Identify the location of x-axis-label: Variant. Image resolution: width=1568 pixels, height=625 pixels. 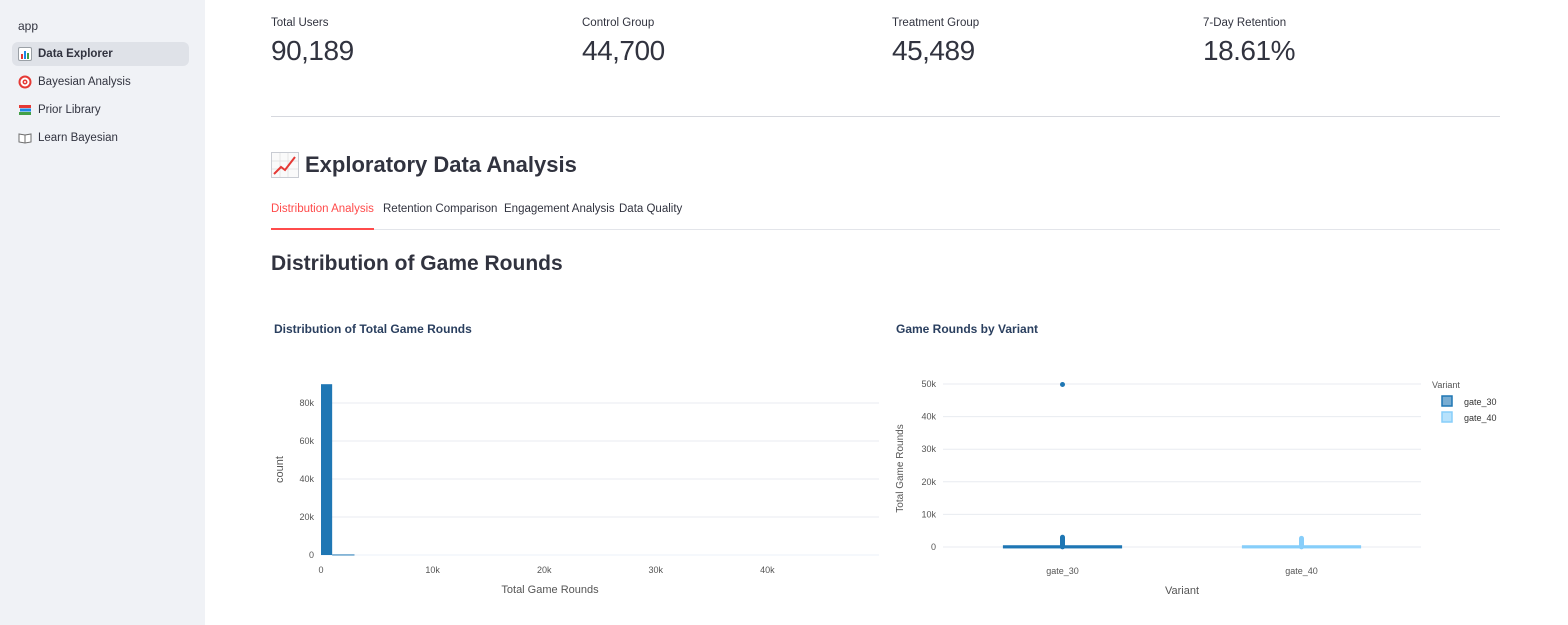
(1182, 591).